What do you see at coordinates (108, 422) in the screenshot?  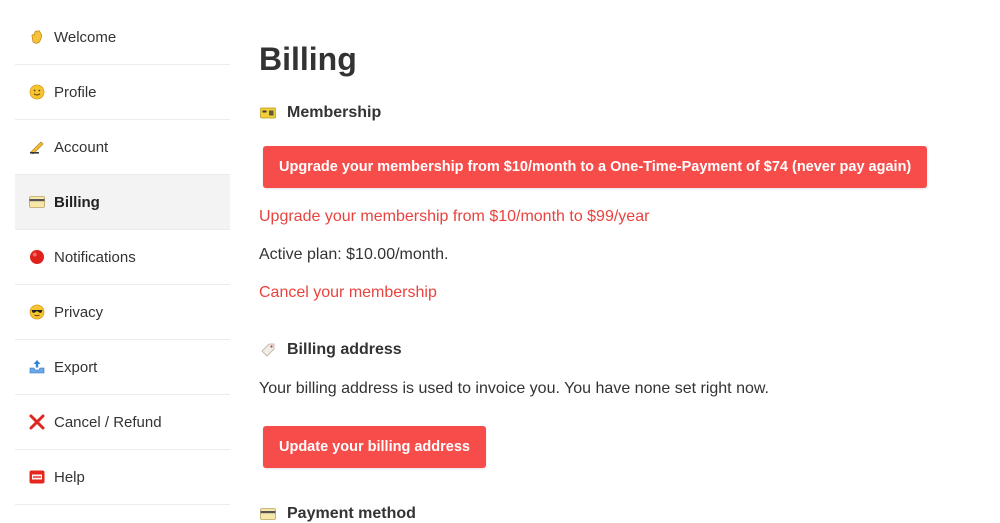 I see `sidebar-item-label: Cancel / Refund` at bounding box center [108, 422].